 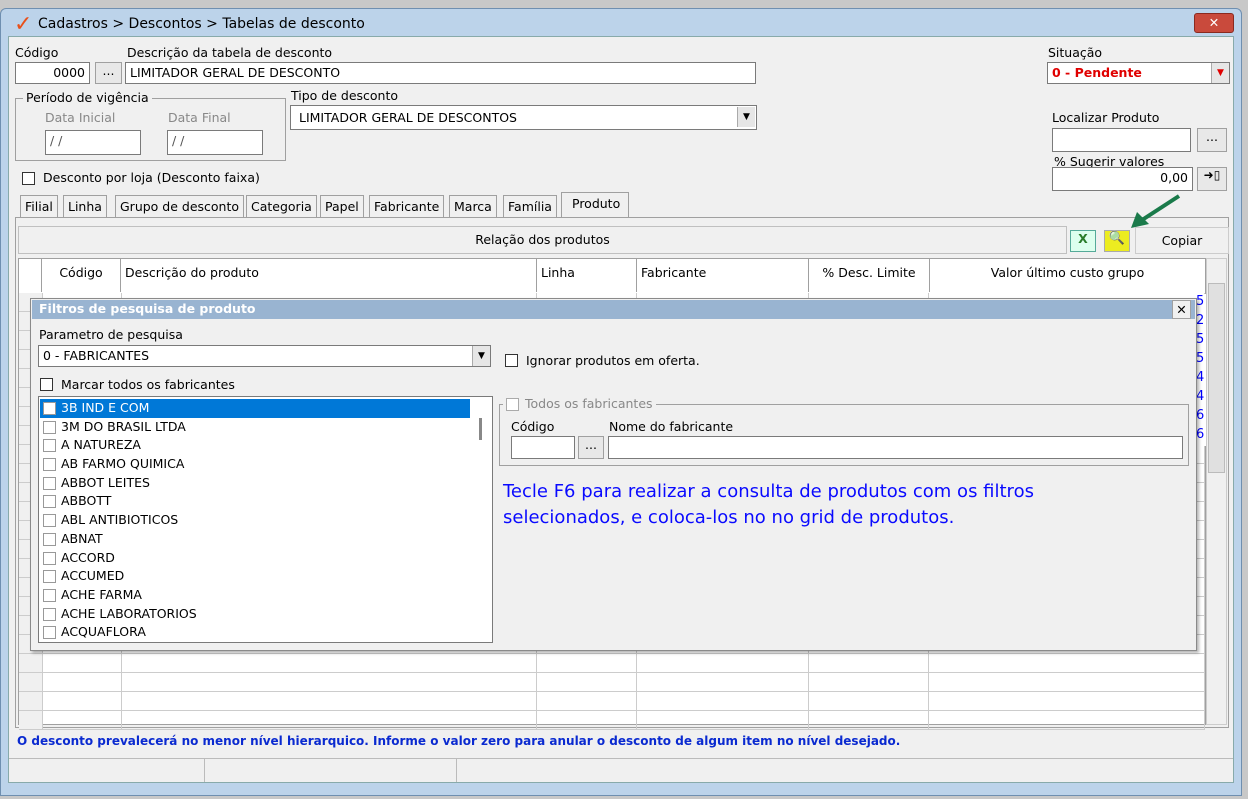 What do you see at coordinates (199, 117) in the screenshot?
I see `data-final-label: Data Final` at bounding box center [199, 117].